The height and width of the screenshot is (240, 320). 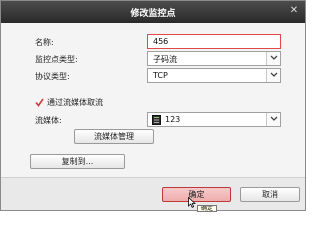 I want to click on stream-label: 流媒体:, so click(x=48, y=120).